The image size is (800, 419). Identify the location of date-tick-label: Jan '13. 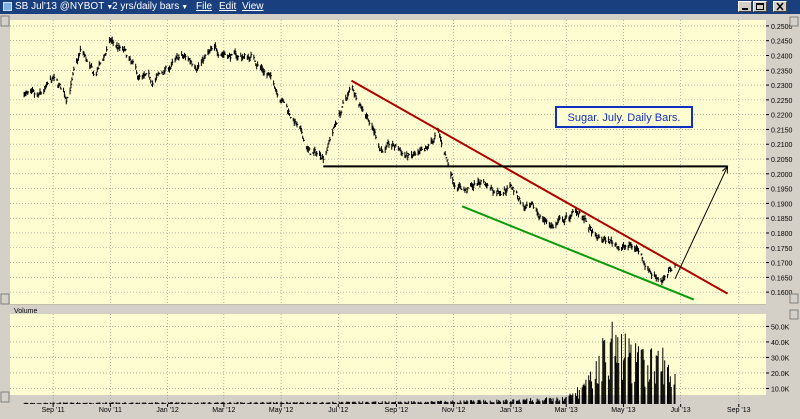
(511, 410).